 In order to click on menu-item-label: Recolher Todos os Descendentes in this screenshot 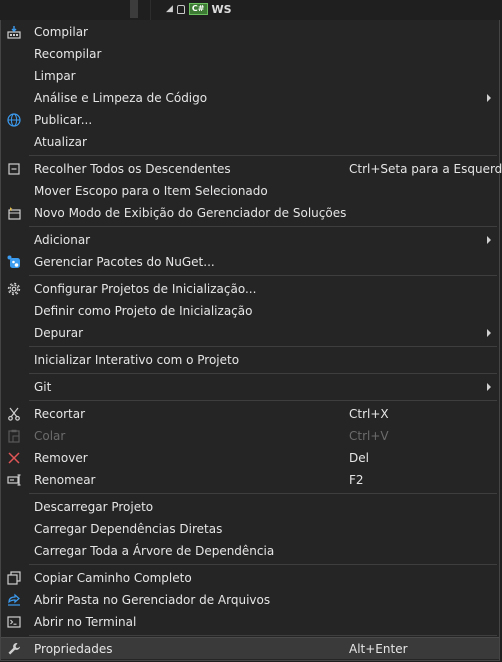, I will do `click(132, 169)`.